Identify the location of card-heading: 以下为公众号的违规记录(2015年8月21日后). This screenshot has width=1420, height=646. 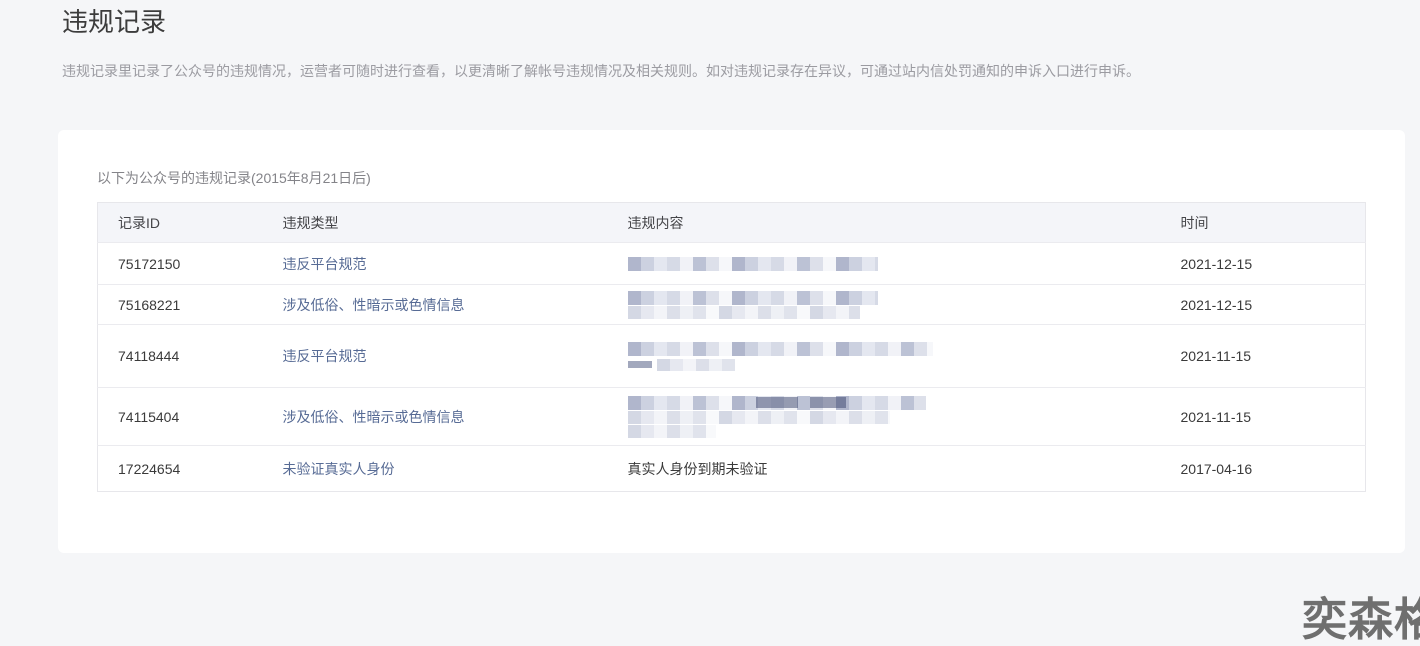
(234, 178).